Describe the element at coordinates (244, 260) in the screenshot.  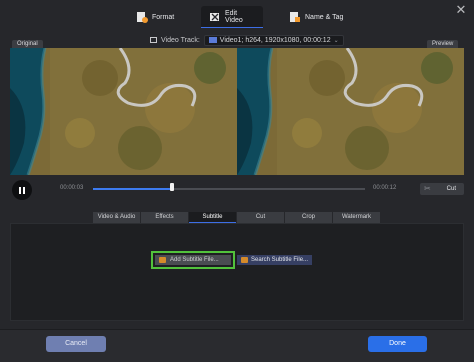
I see `subtitle-search-icon` at that location.